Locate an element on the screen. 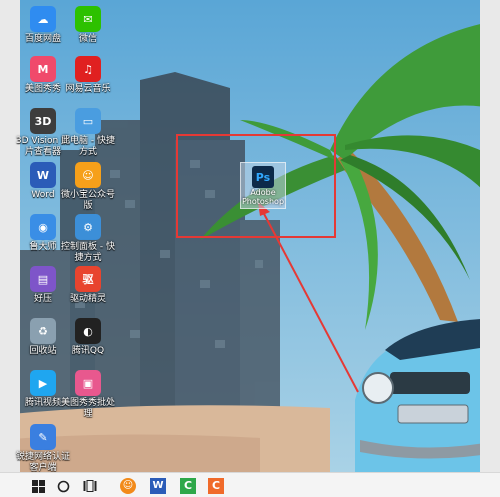 This screenshot has width=500, height=497. taskbar-app-camtasia-editor: C is located at coordinates (216, 486).